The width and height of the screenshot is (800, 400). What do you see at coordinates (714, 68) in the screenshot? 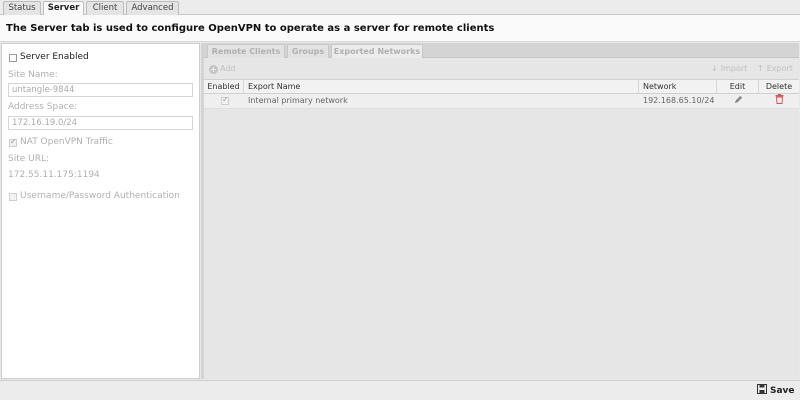
I see `import-icon: ↓` at bounding box center [714, 68].